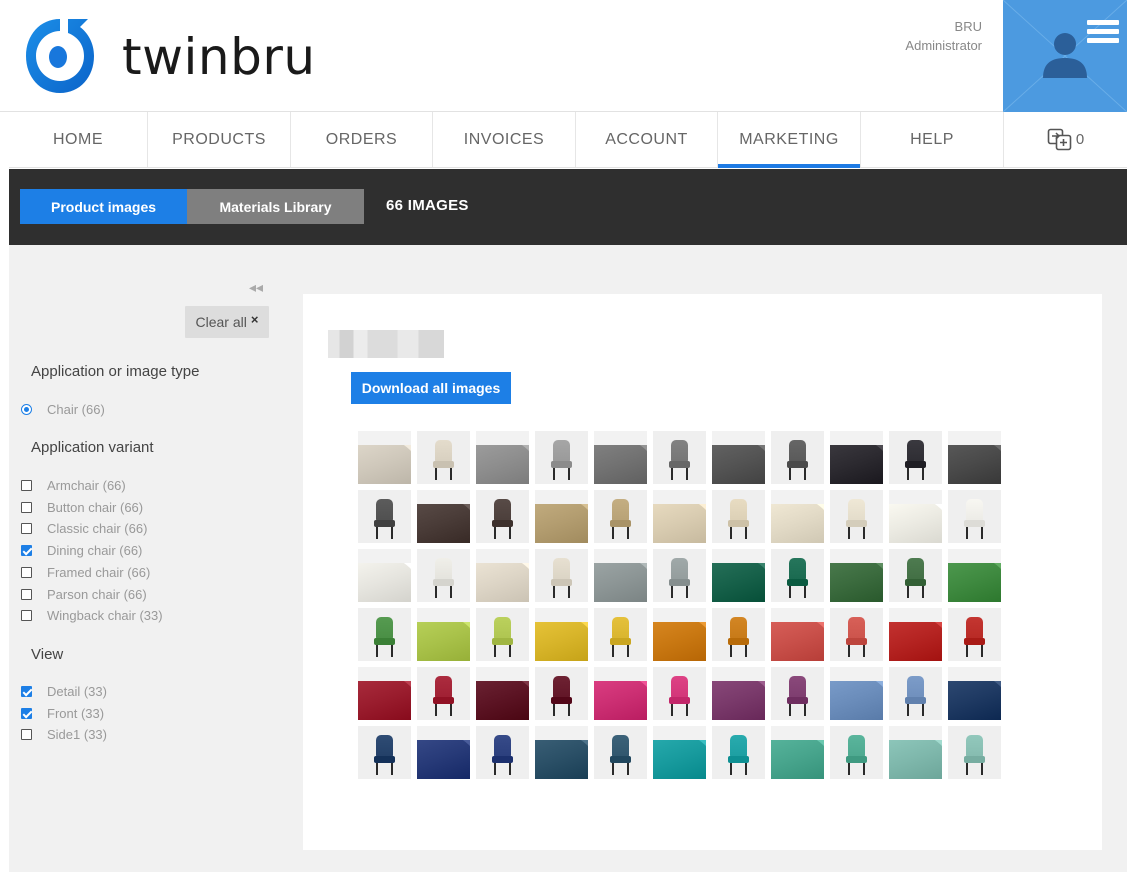 The width and height of the screenshot is (1127, 872). I want to click on filter-option-front: Front (33), so click(62, 713).